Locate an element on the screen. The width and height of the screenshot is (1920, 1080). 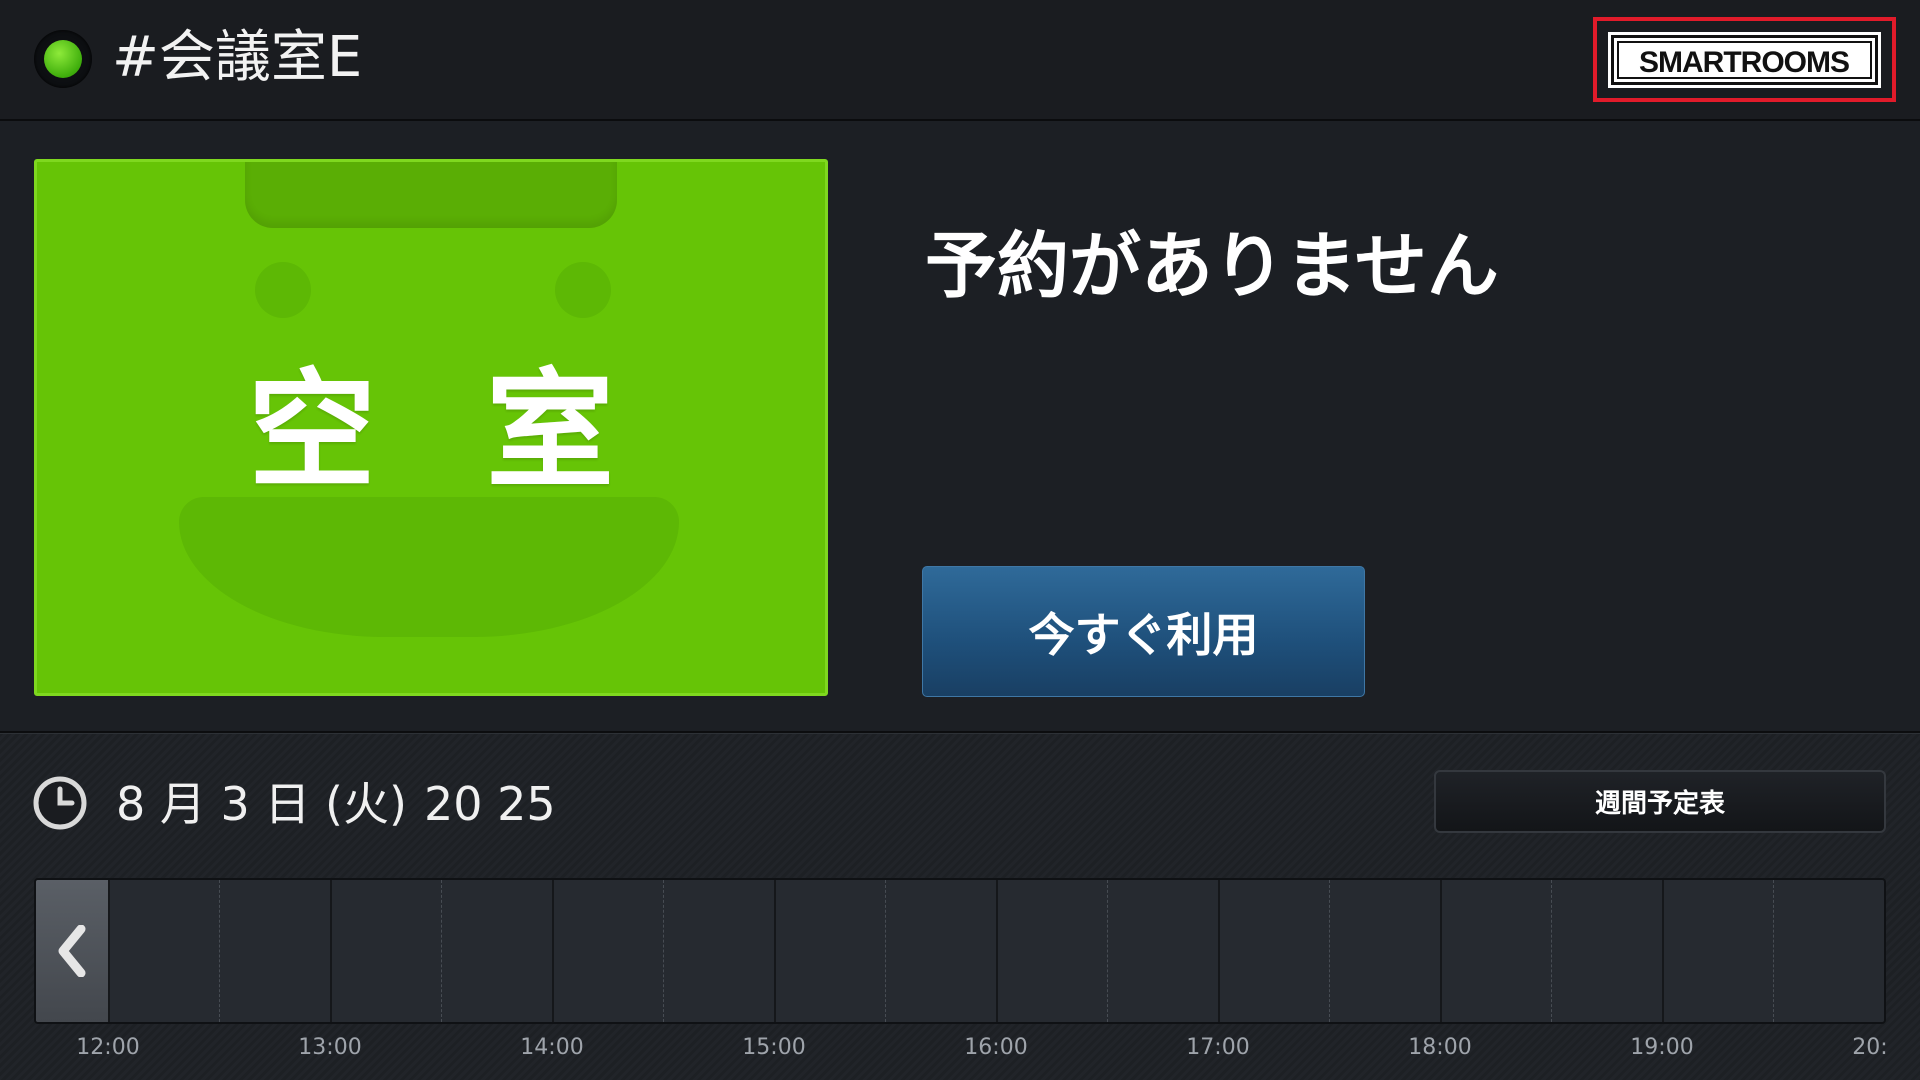
card-smile-shape is located at coordinates (429, 567).